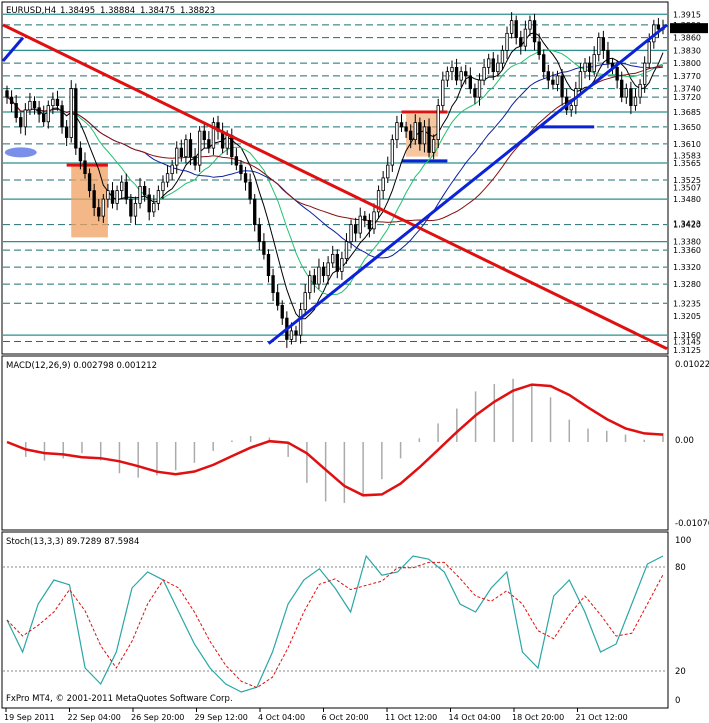  Describe the element at coordinates (77, 11) in the screenshot. I see `ohlc-open: 1.38495` at that location.